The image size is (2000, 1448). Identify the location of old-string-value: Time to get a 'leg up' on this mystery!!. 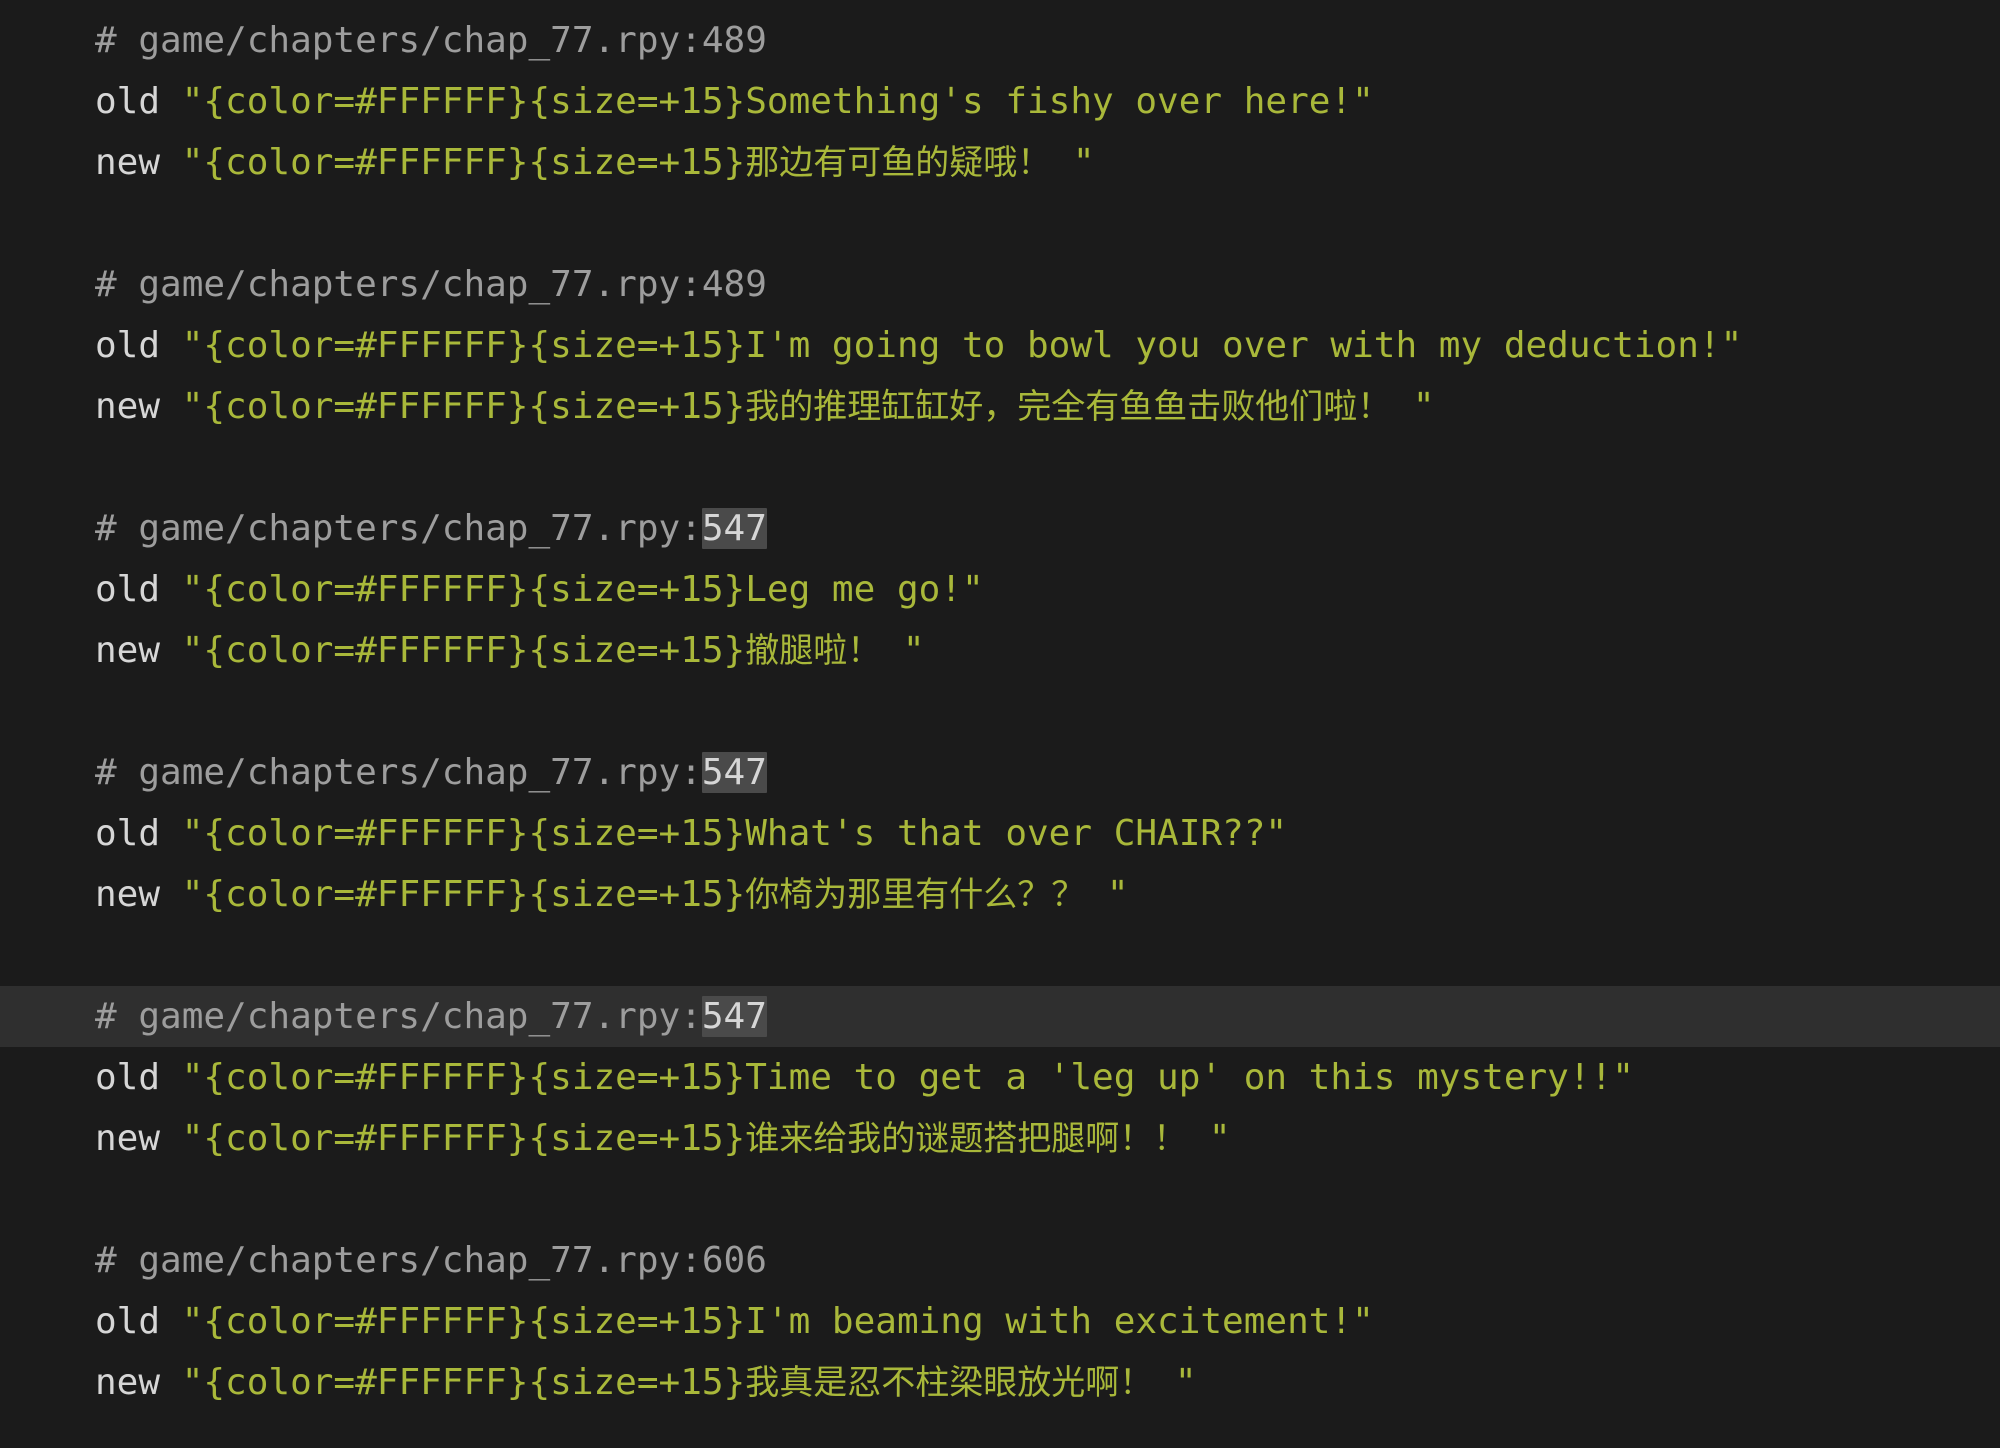
(1179, 1077).